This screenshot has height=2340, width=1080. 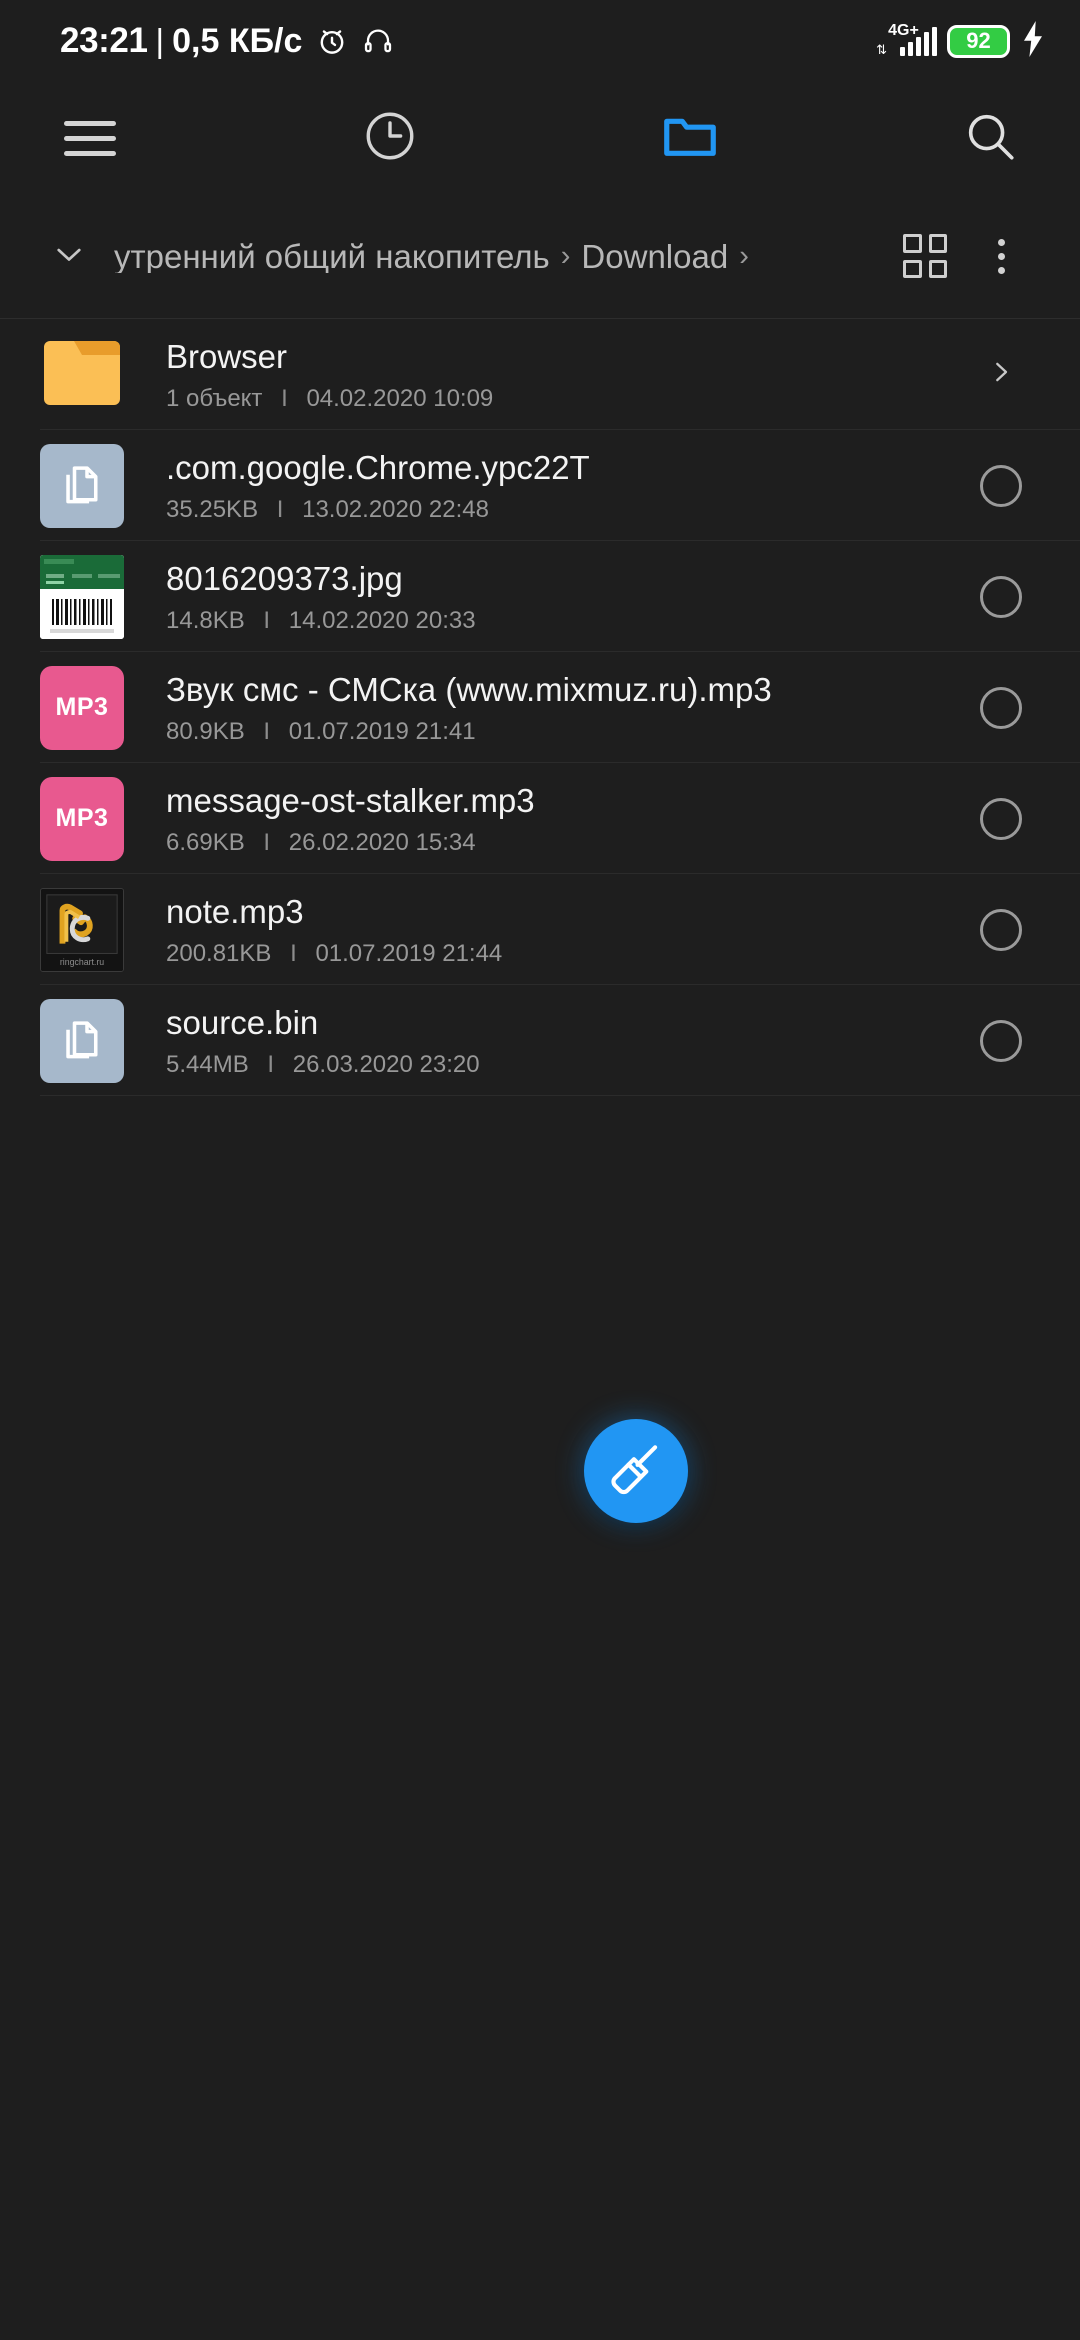 I want to click on breadcrumb-actions, so click(x=963, y=256).